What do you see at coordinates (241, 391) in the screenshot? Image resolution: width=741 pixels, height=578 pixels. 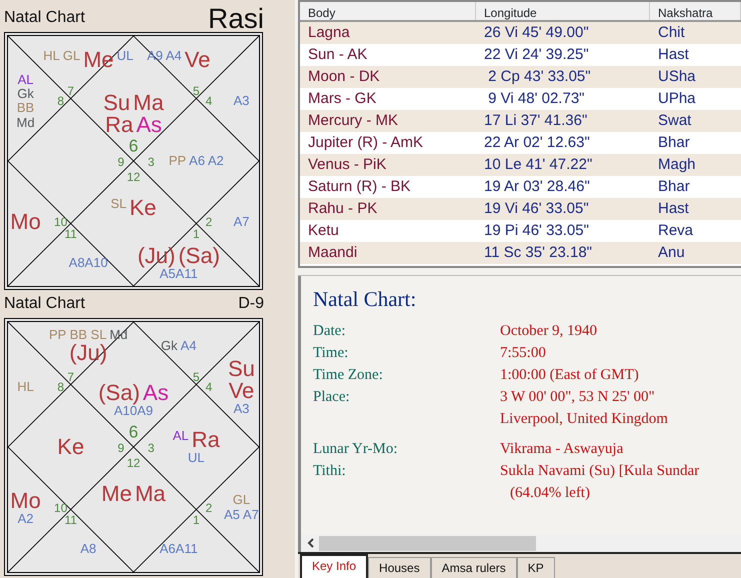 I see `planet-label: Ve` at bounding box center [241, 391].